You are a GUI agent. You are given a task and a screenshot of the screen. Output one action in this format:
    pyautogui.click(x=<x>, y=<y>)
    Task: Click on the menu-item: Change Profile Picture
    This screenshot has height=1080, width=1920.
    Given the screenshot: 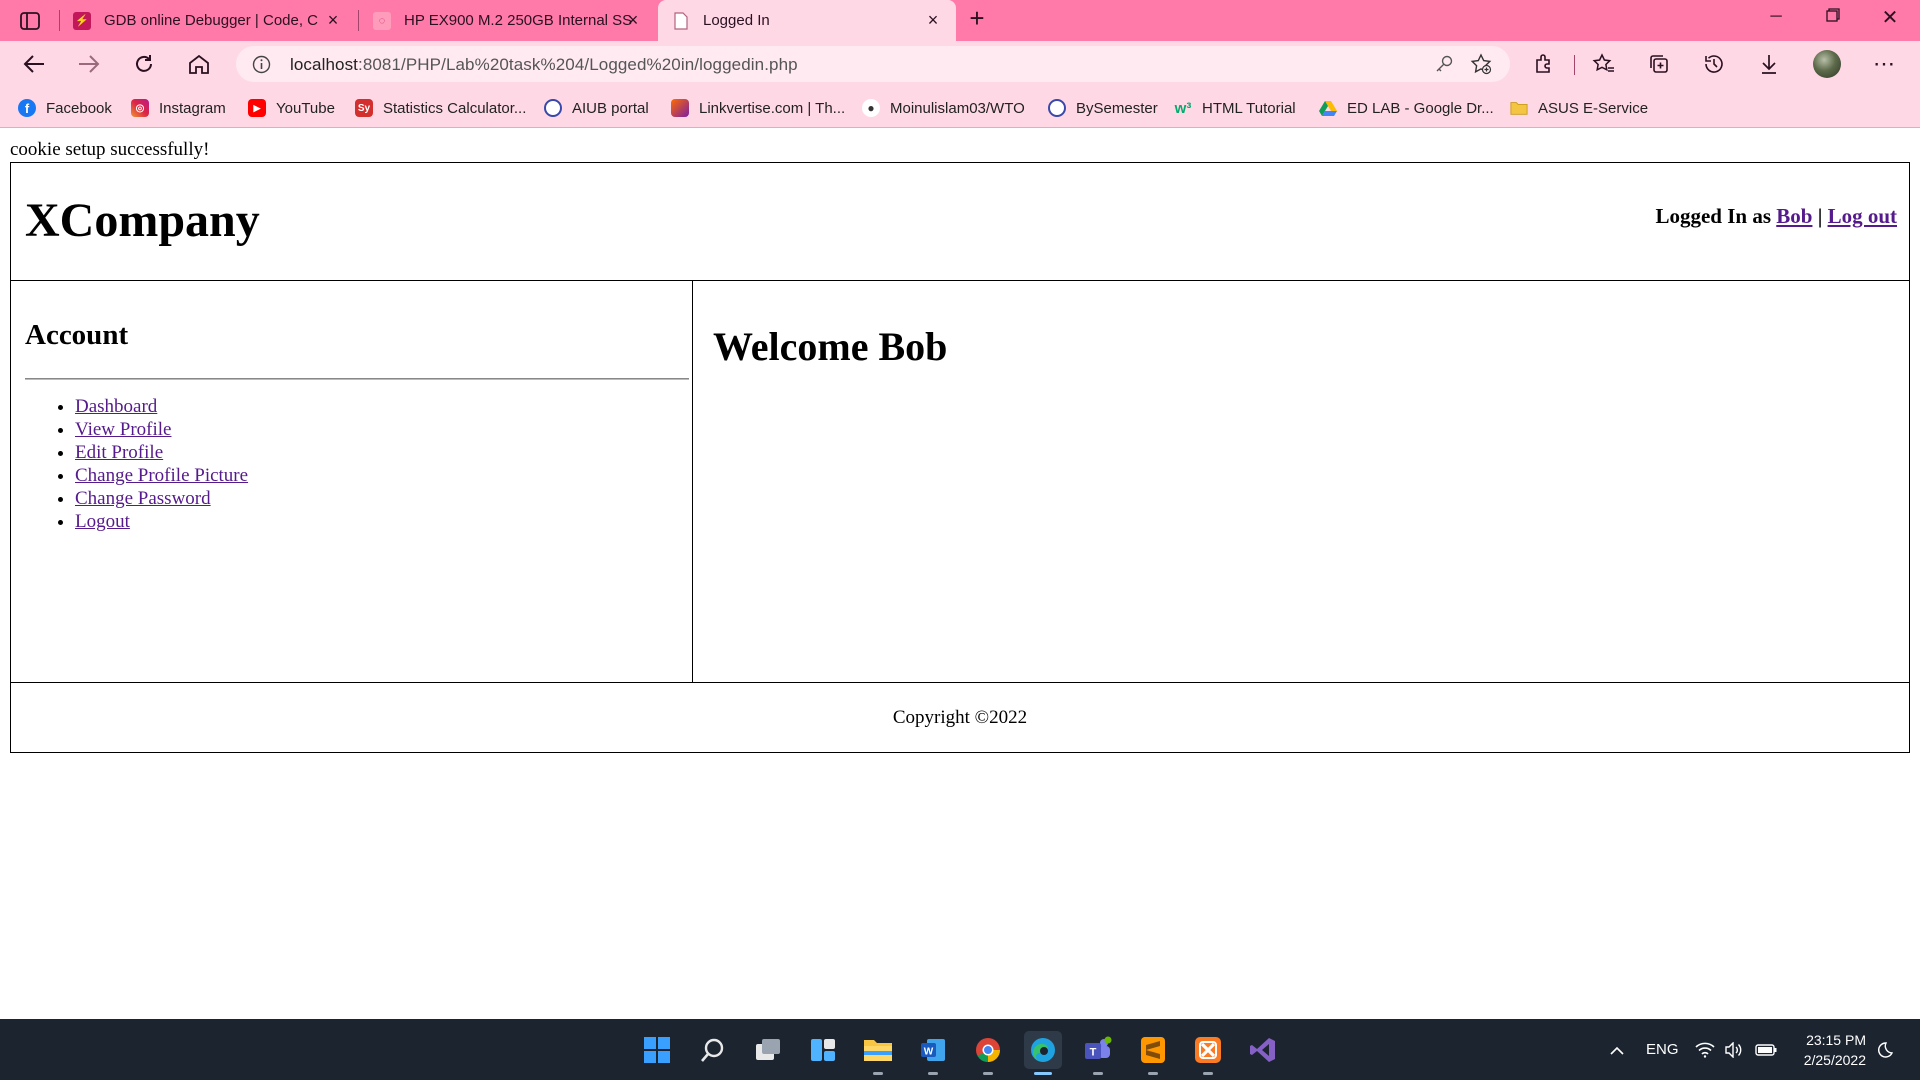 What is the action you would take?
    pyautogui.click(x=161, y=475)
    